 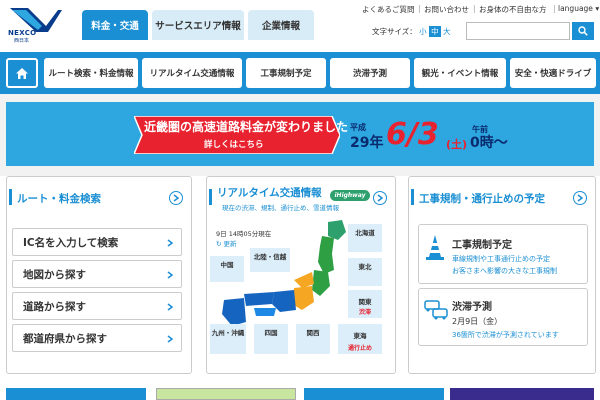 What do you see at coordinates (270, 260) in the screenshot?
I see `region-hokuriku-shinetsu: 北陸・信越` at bounding box center [270, 260].